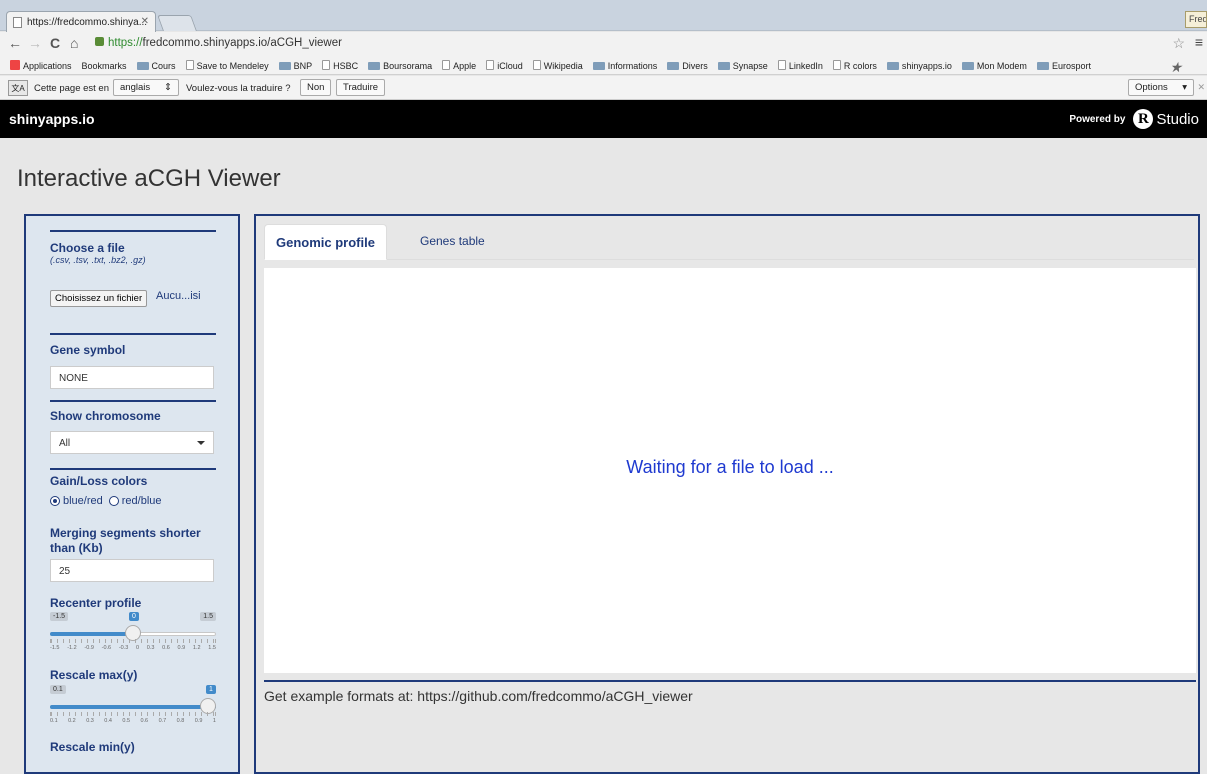 Image resolution: width=1207 pixels, height=774 pixels. I want to click on translate-prefix: Cette page est en, so click(71, 88).